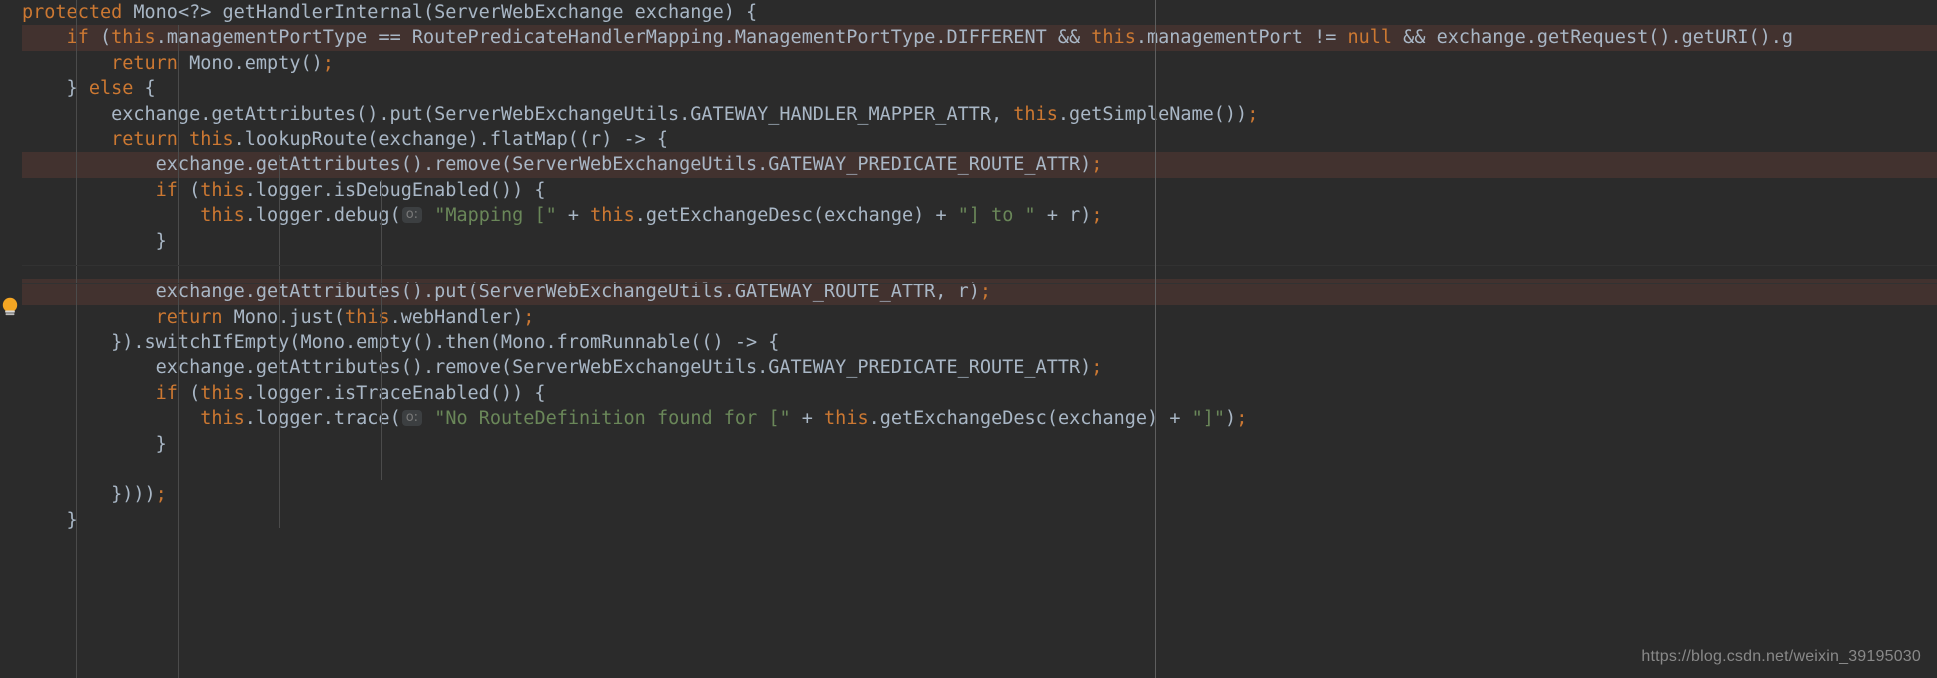 The height and width of the screenshot is (678, 1937). I want to click on code-token: .getSimpleName()), so click(1152, 114).